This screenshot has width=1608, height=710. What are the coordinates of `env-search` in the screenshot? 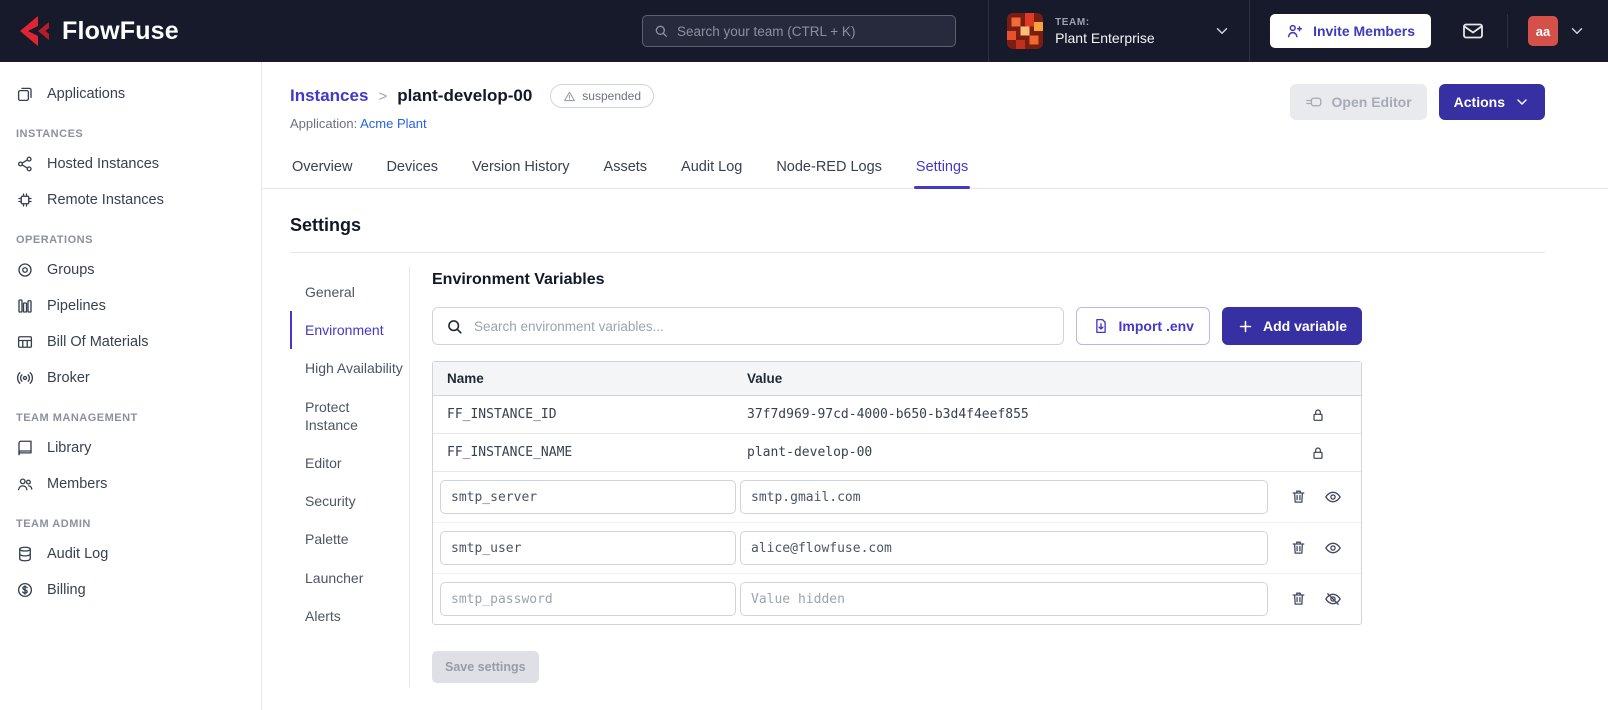 It's located at (748, 326).